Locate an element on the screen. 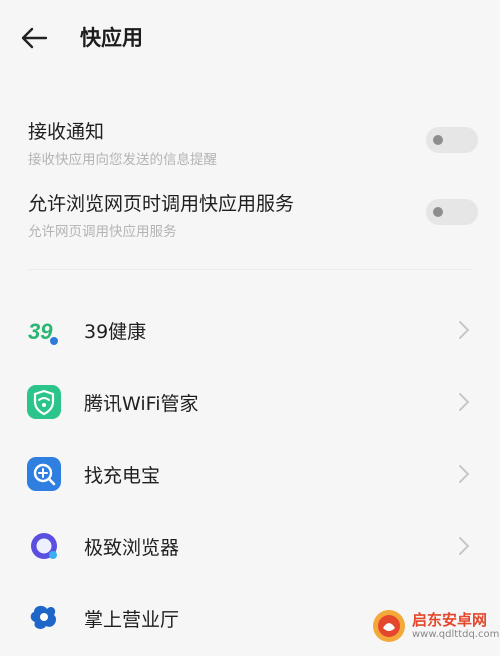  app-row-tencent-wifi: 腾讯WiFi管家 is located at coordinates (250, 404).